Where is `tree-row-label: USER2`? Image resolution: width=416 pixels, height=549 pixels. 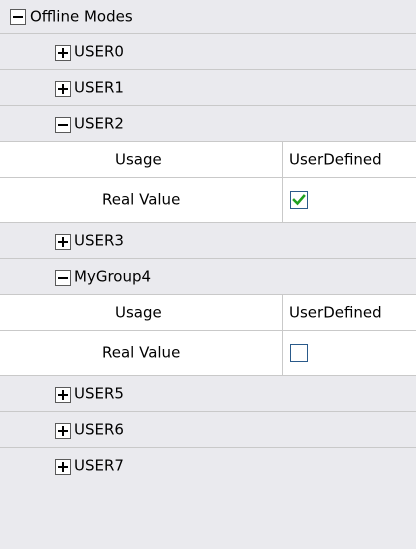 tree-row-label: USER2 is located at coordinates (99, 123).